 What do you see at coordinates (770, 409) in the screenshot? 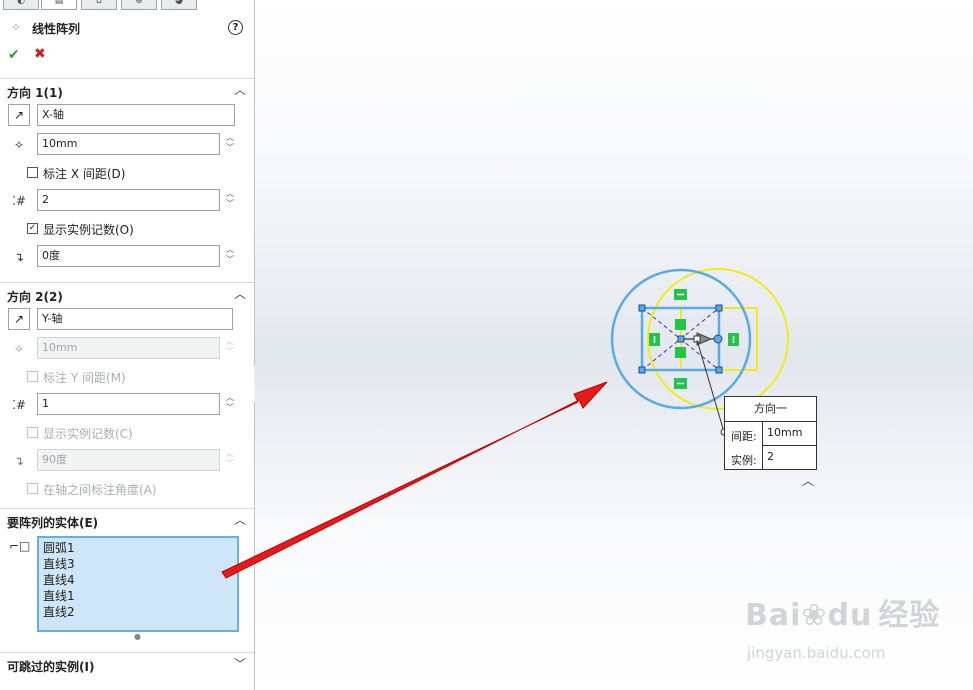
I see `callout-title: 方向一` at bounding box center [770, 409].